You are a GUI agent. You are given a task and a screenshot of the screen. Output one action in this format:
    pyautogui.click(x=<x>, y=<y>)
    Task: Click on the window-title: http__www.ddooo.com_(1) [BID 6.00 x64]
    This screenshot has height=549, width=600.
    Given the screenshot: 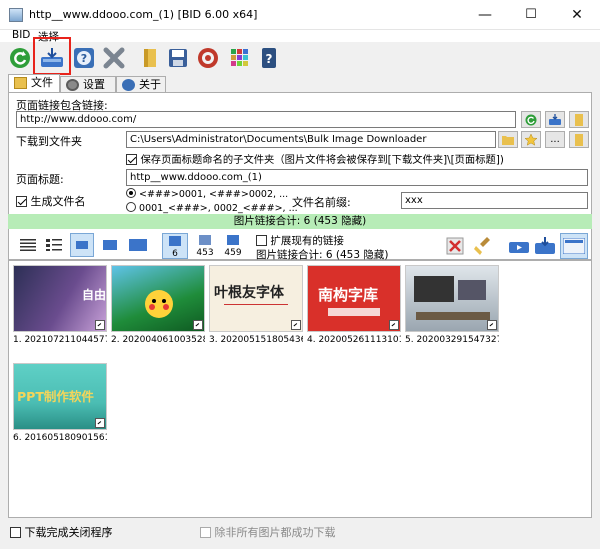 What is the action you would take?
    pyautogui.click(x=143, y=14)
    